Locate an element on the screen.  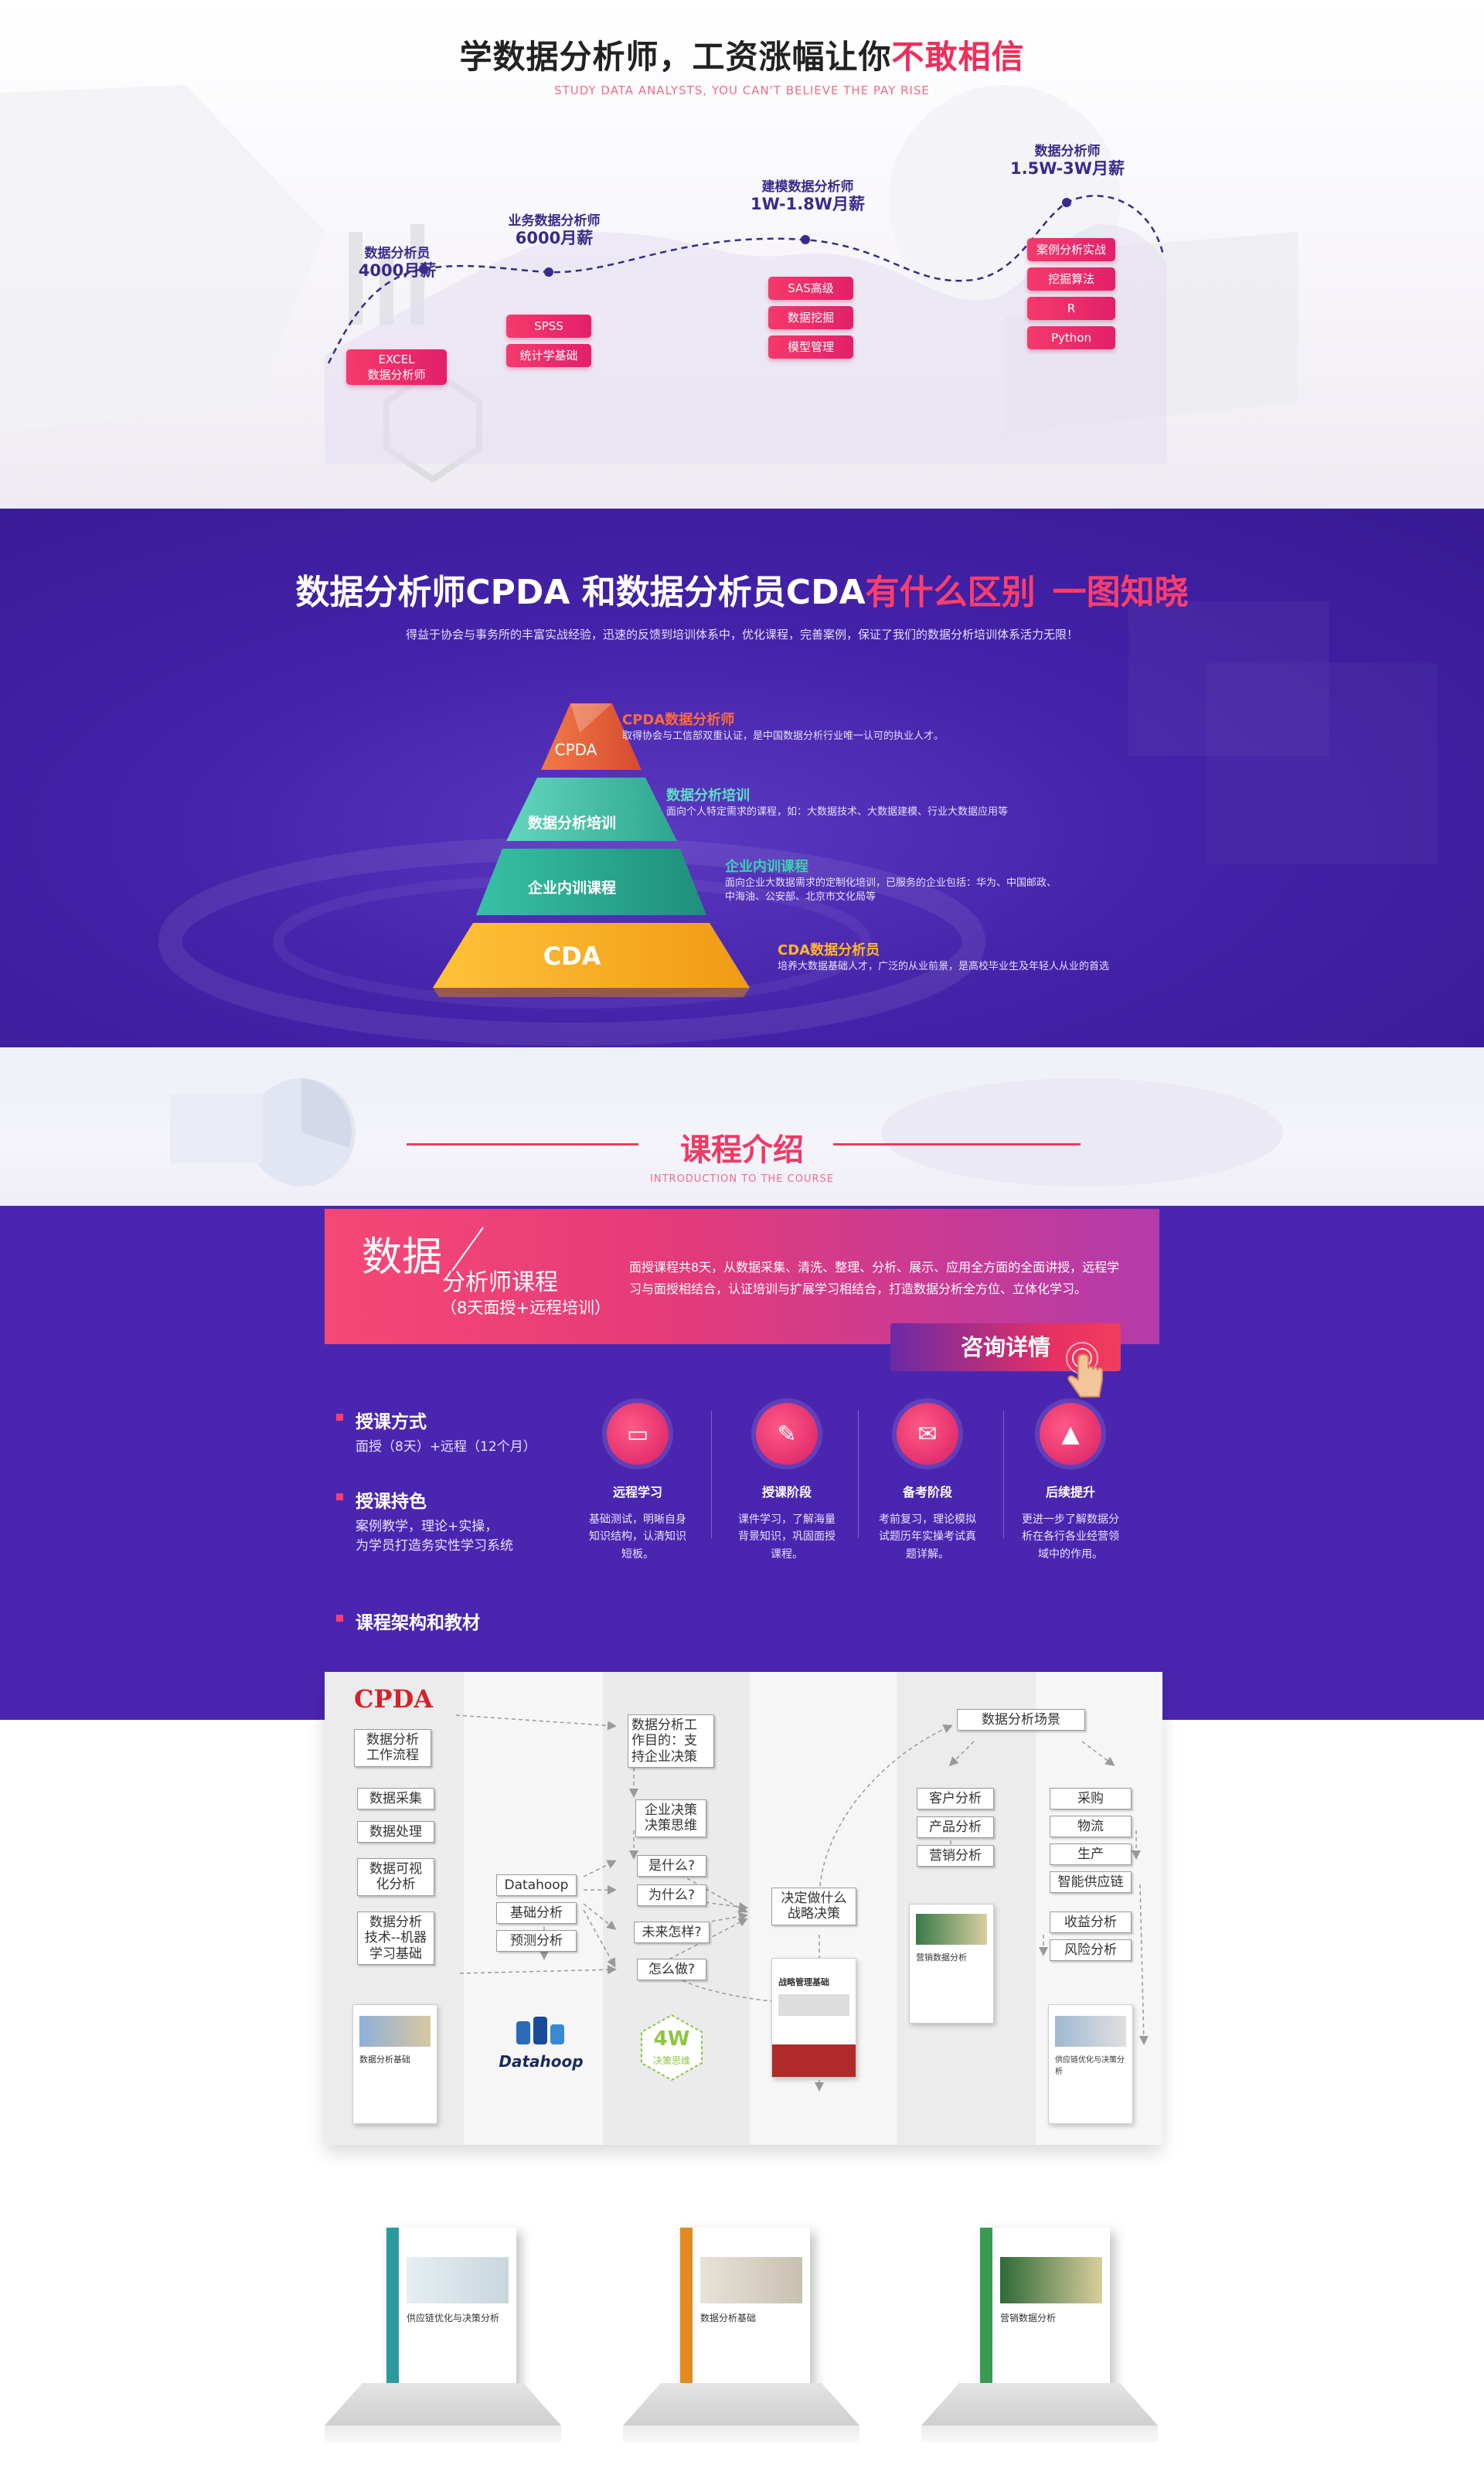
pyramid-label: CPDA is located at coordinates (575, 749).